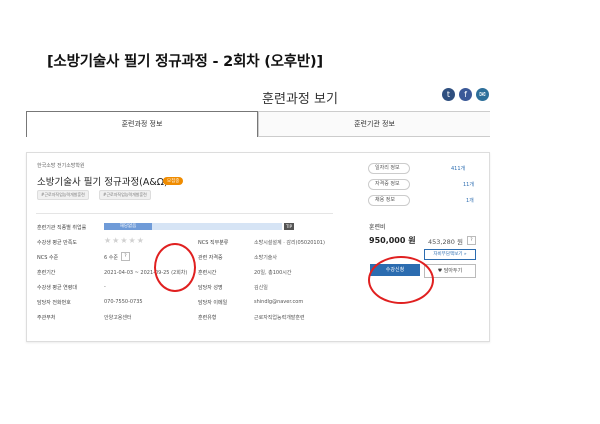 This screenshot has height=424, width=600. Describe the element at coordinates (62, 228) in the screenshot. I see `detail-label-employment: 훈련기관 직종별 취업률` at that location.